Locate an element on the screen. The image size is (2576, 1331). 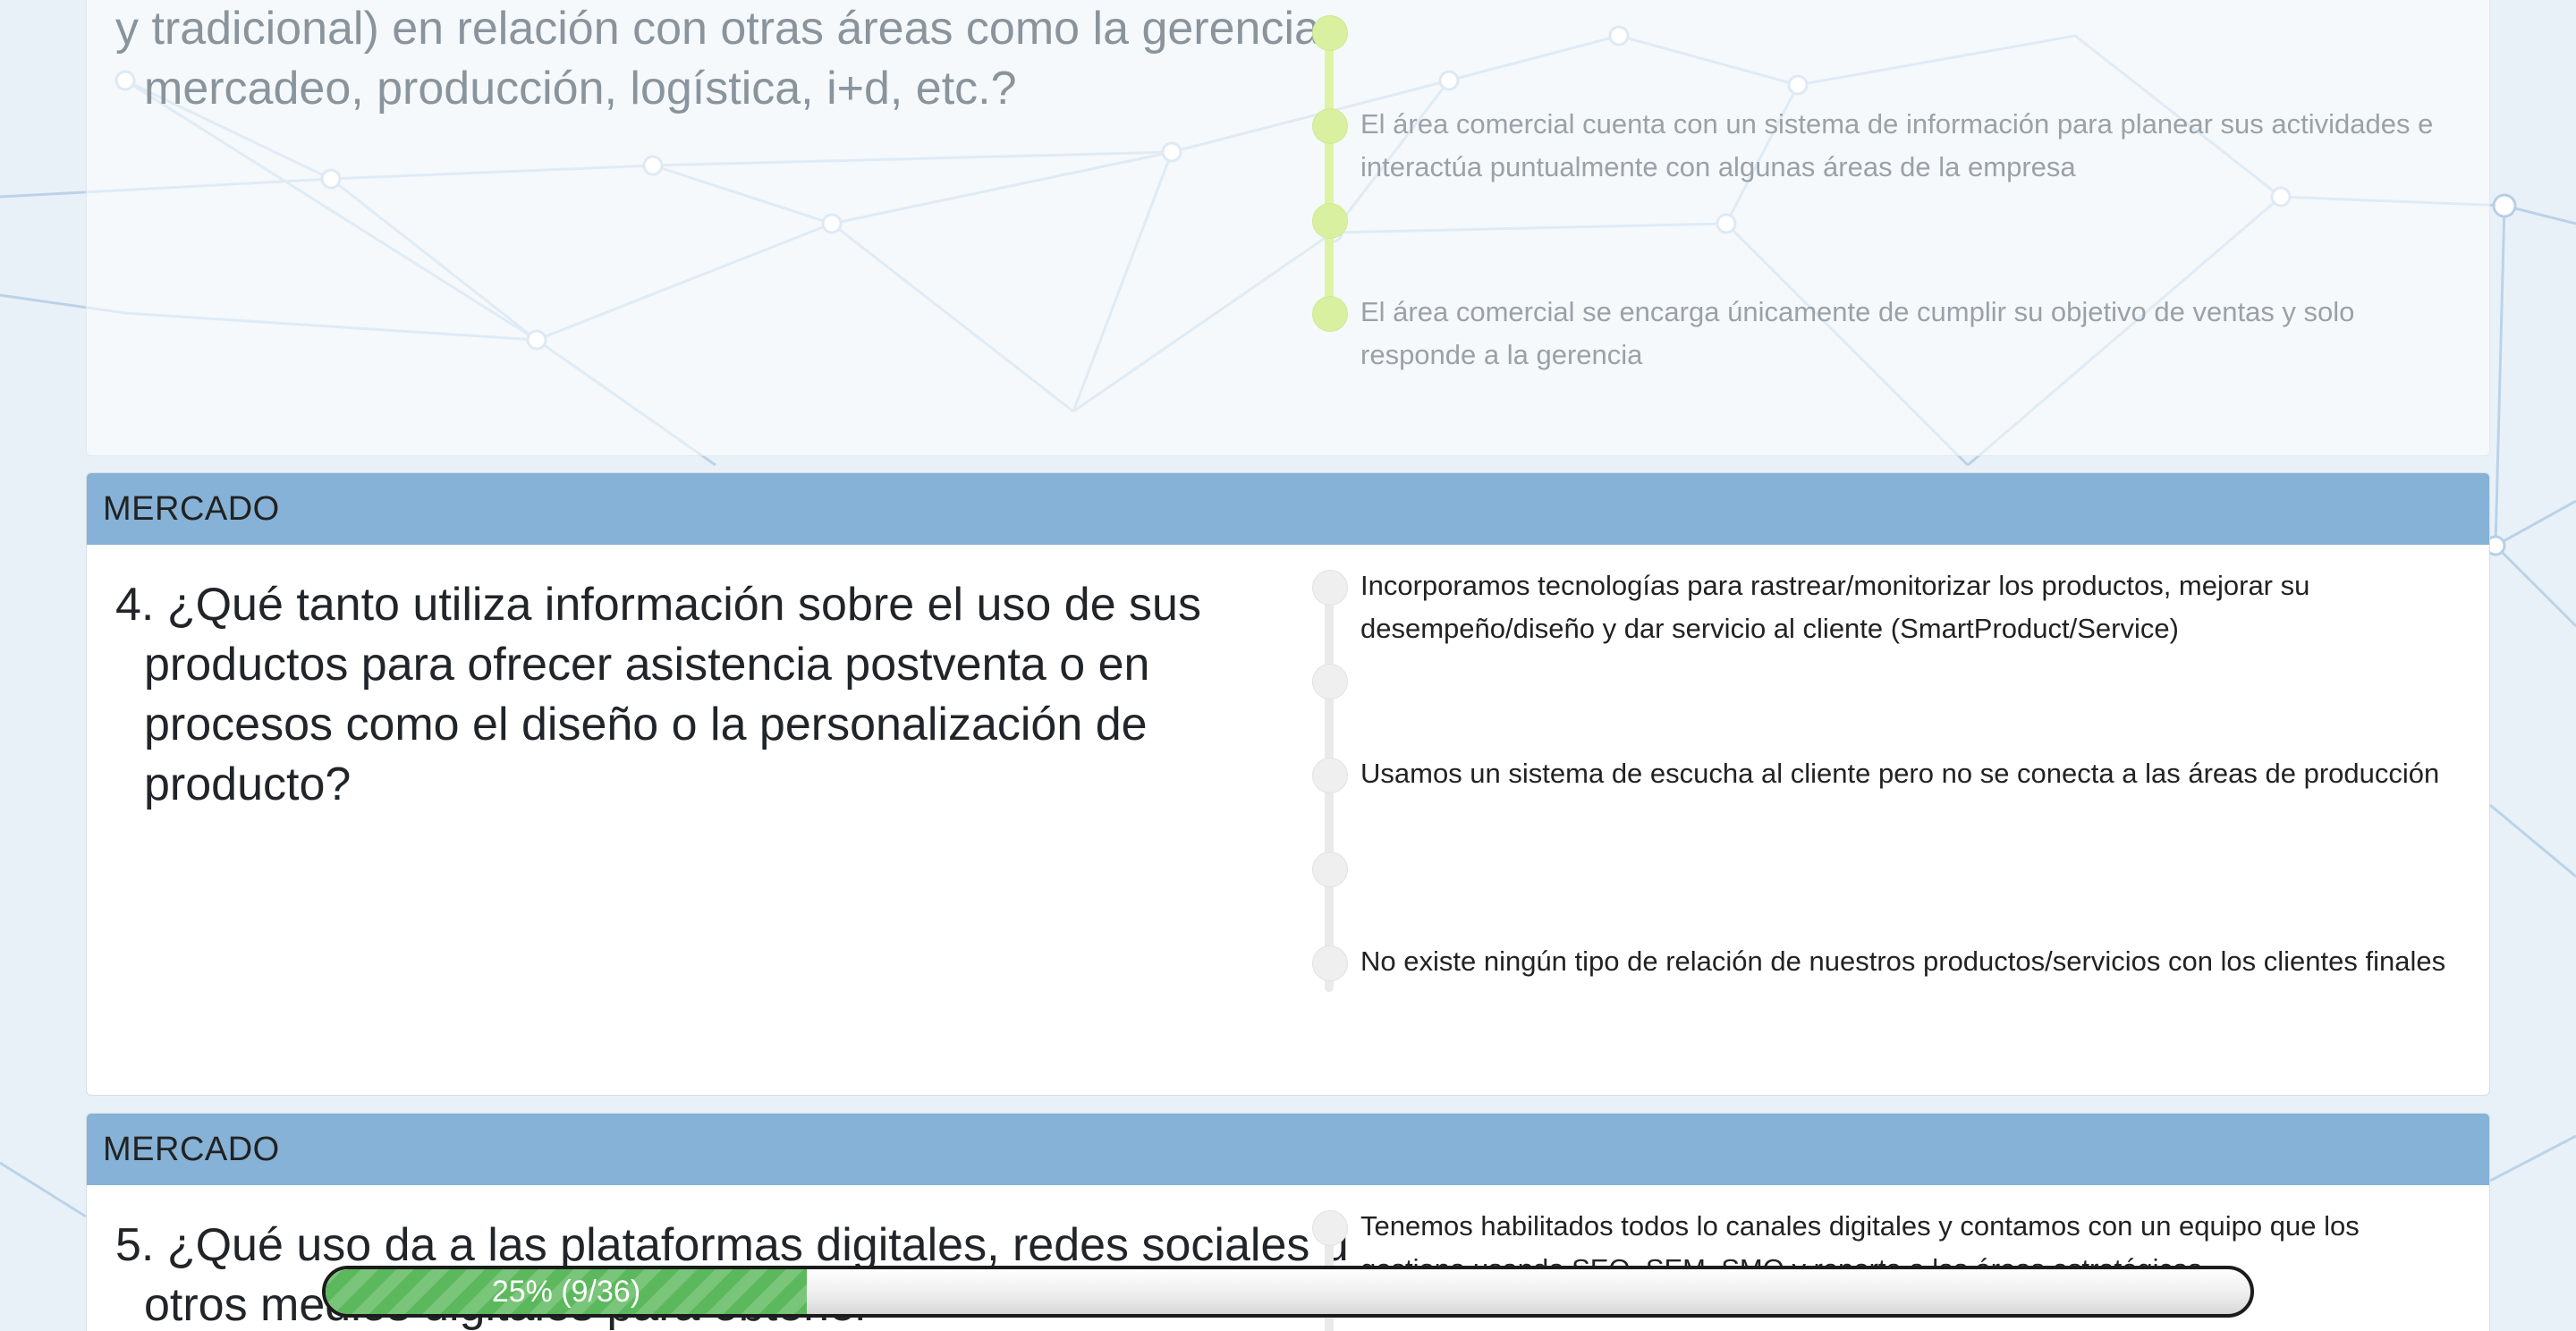
progress-bar: 25% (9/36) is located at coordinates (1288, 1292).